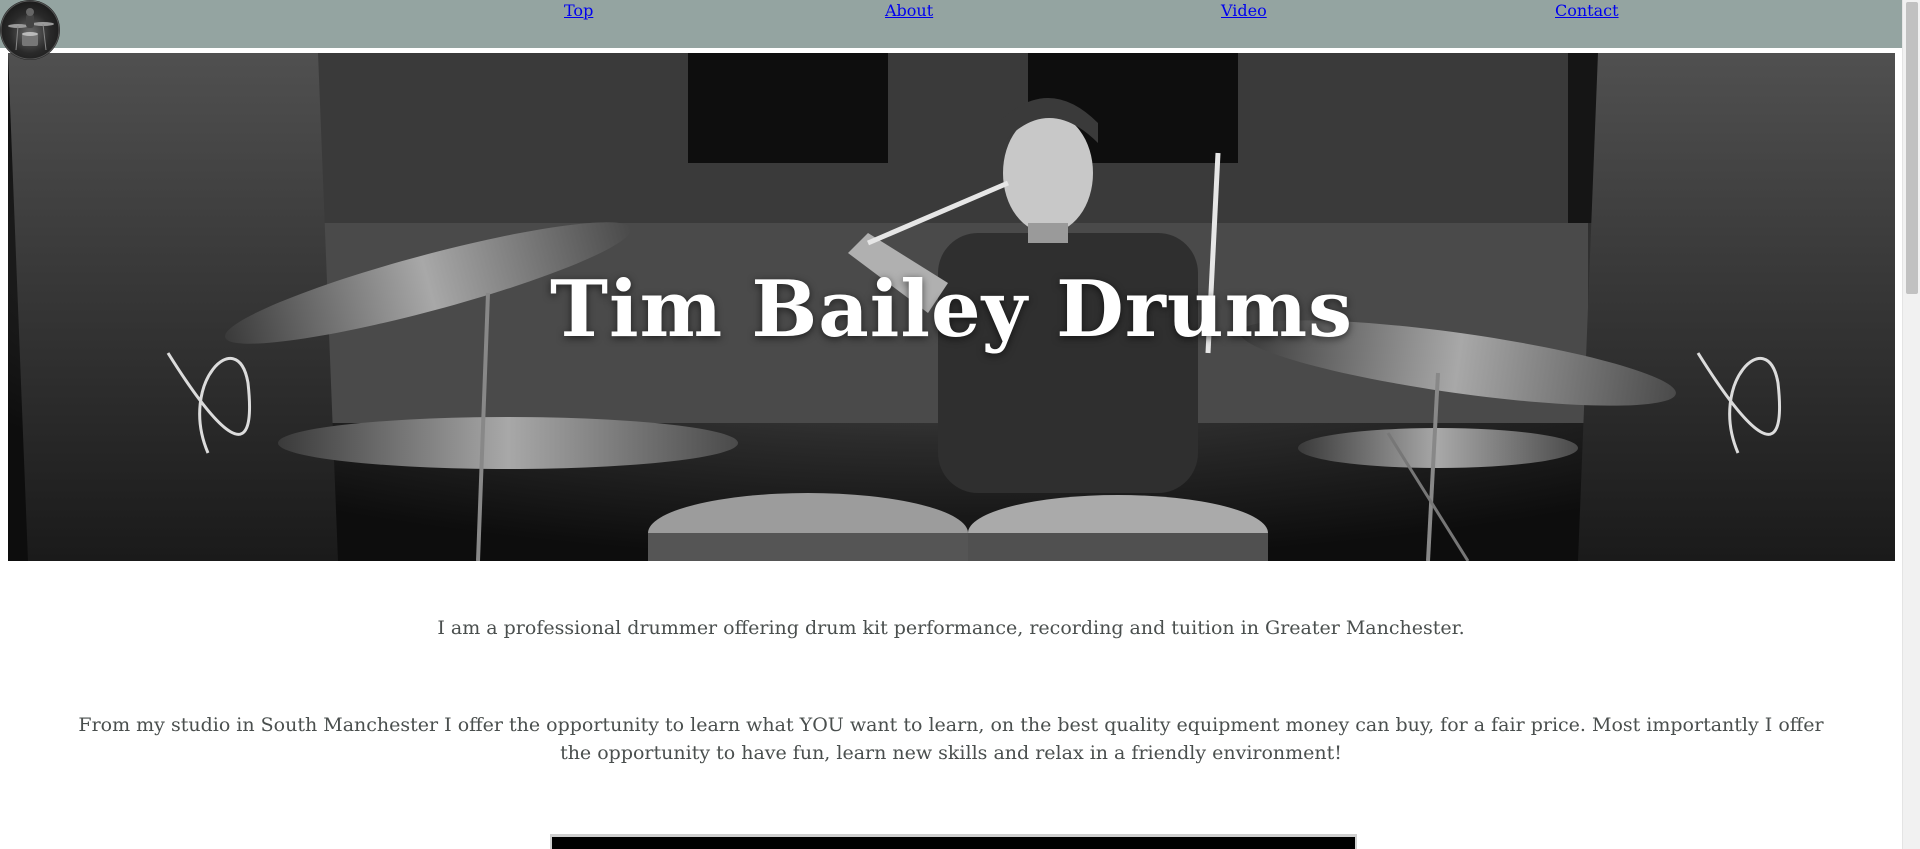 The width and height of the screenshot is (1920, 849). What do you see at coordinates (1587, 11) in the screenshot?
I see `nav-link-contact: Contact` at bounding box center [1587, 11].